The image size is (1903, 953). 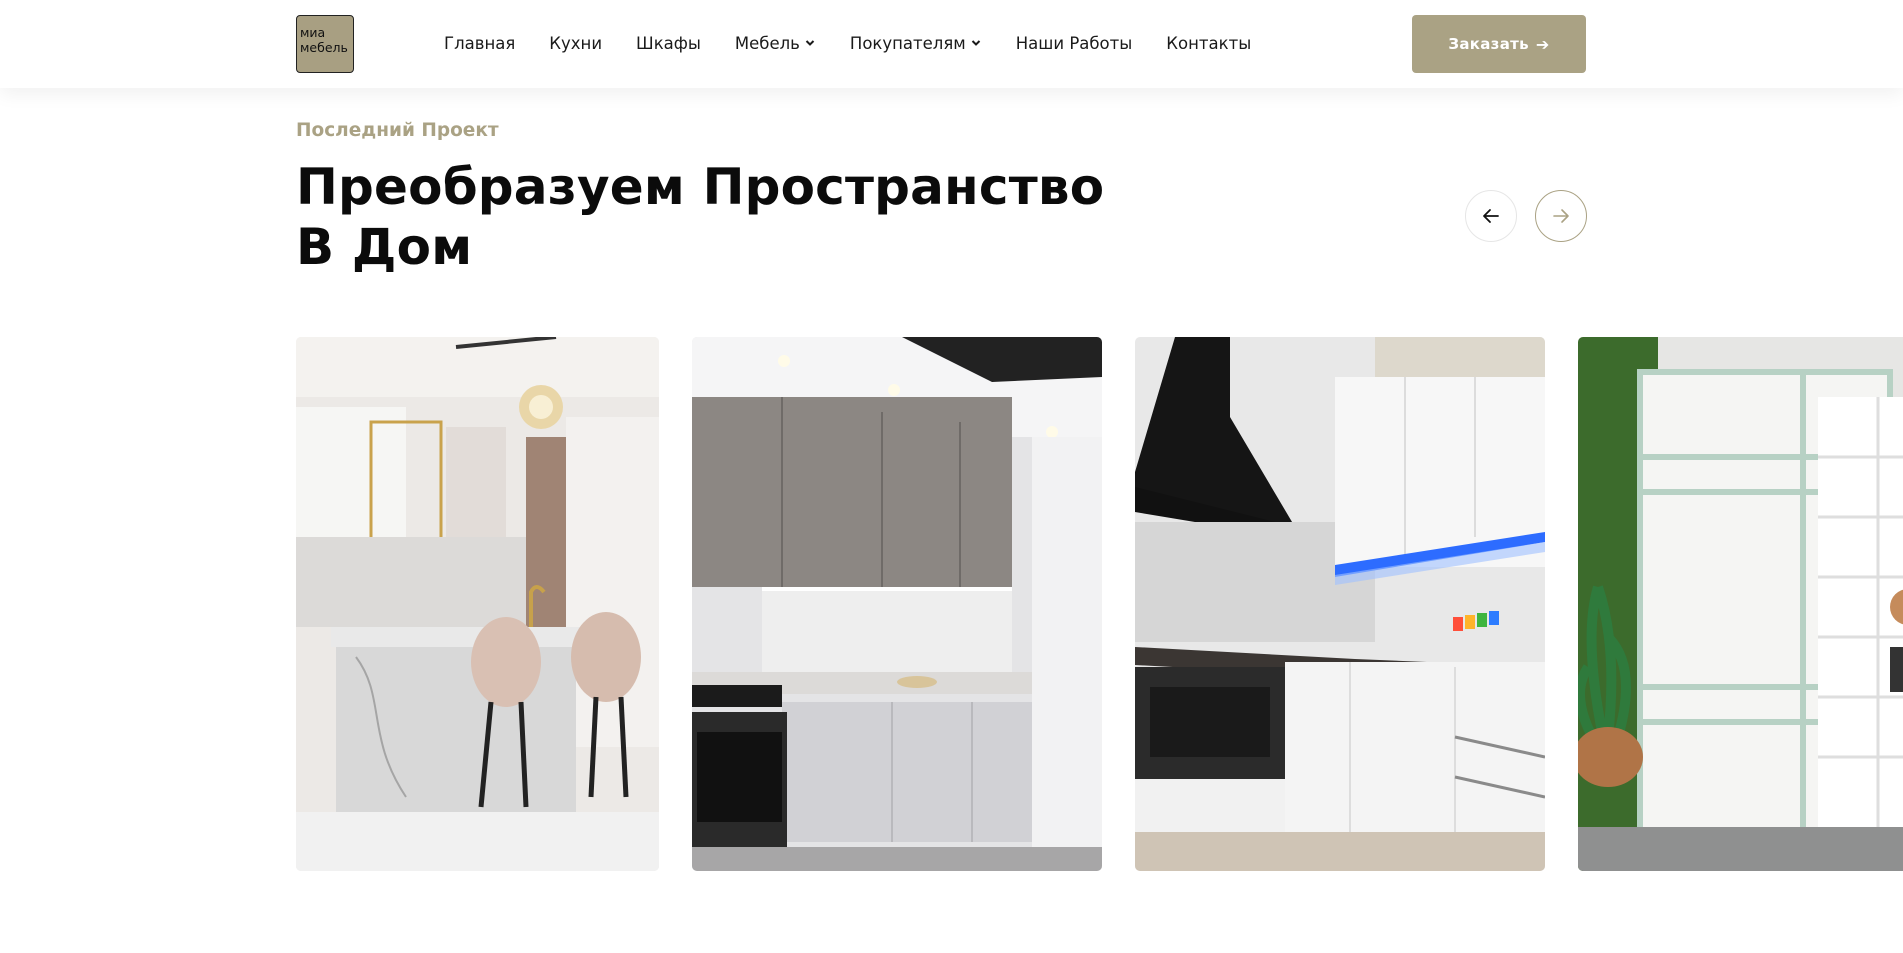 What do you see at coordinates (397, 130) in the screenshot?
I see `section-eyebrow: Последний Проект` at bounding box center [397, 130].